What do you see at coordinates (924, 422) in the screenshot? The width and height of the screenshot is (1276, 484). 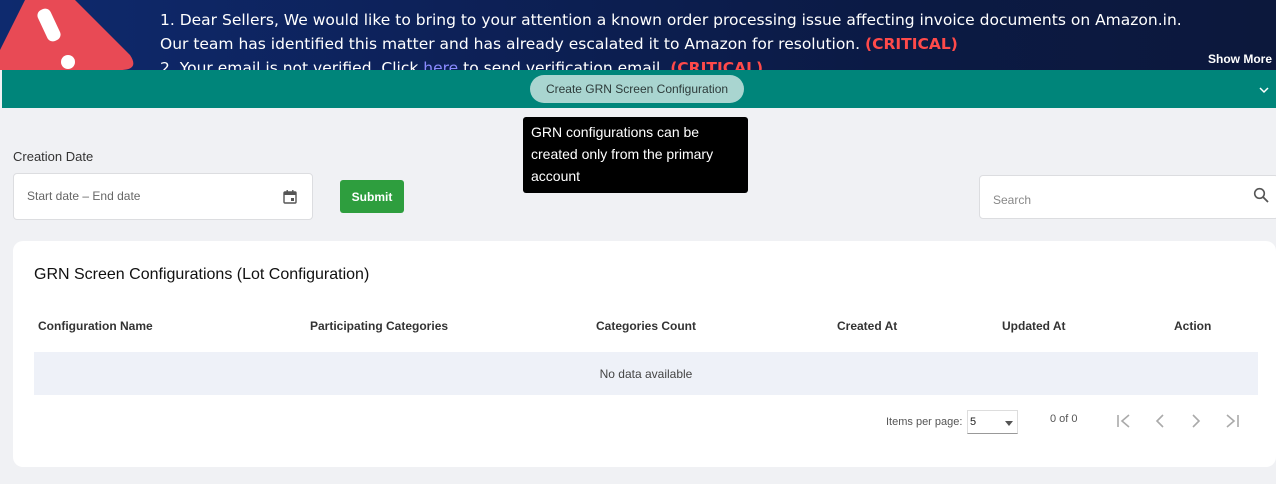 I see `items-per-page-label: Items per page:` at bounding box center [924, 422].